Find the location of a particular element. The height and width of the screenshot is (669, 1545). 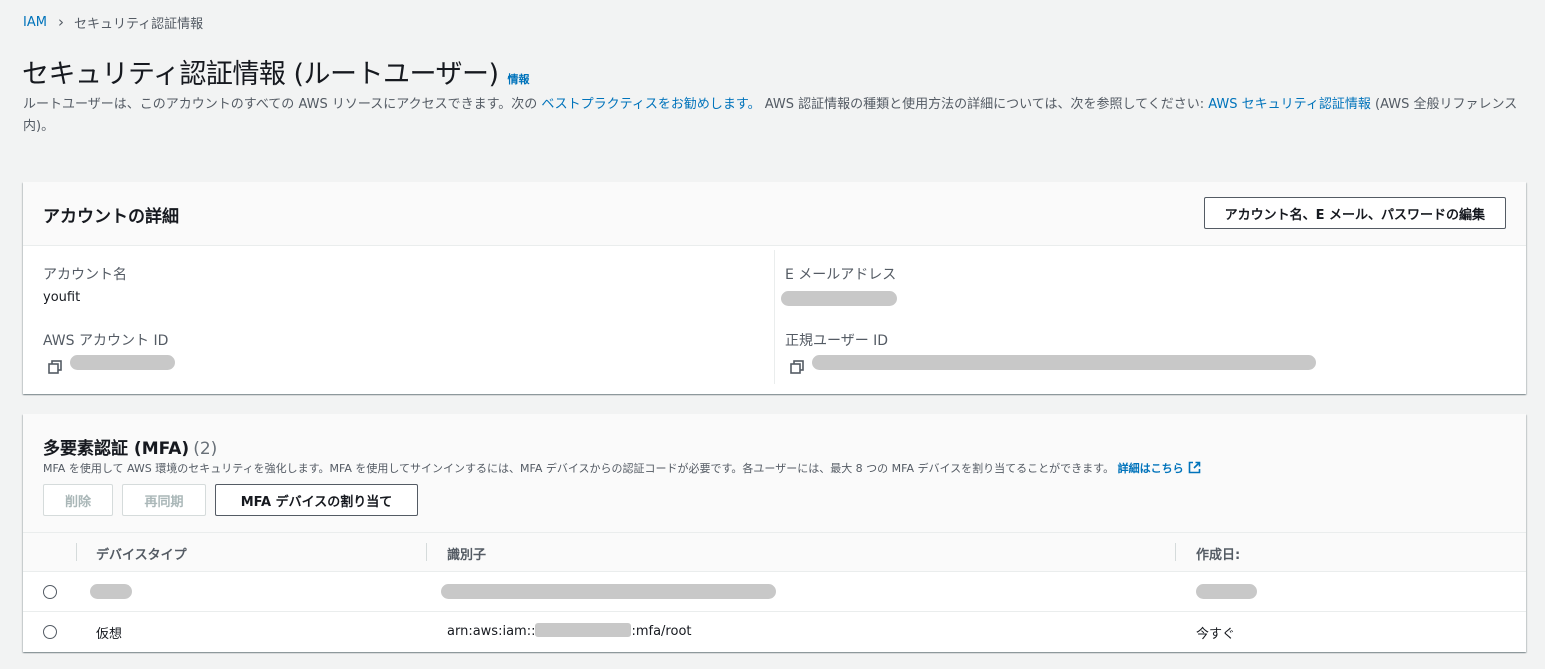

info-link: 情報 is located at coordinates (519, 79).